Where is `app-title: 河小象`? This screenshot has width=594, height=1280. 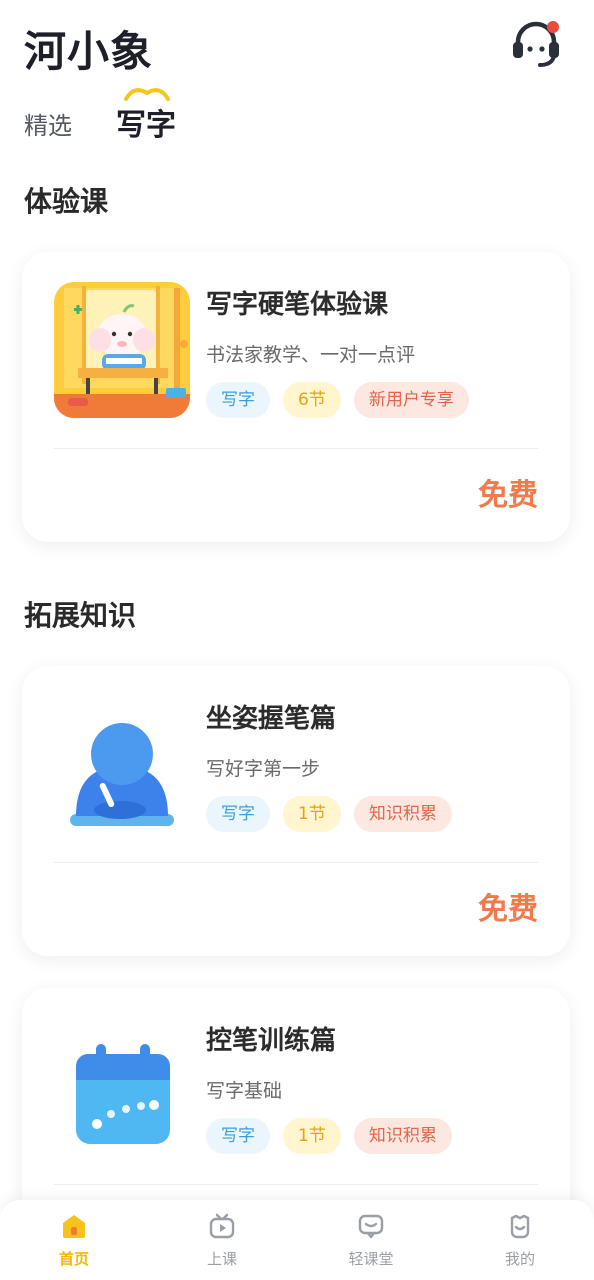
app-title: 河小象 is located at coordinates (89, 51).